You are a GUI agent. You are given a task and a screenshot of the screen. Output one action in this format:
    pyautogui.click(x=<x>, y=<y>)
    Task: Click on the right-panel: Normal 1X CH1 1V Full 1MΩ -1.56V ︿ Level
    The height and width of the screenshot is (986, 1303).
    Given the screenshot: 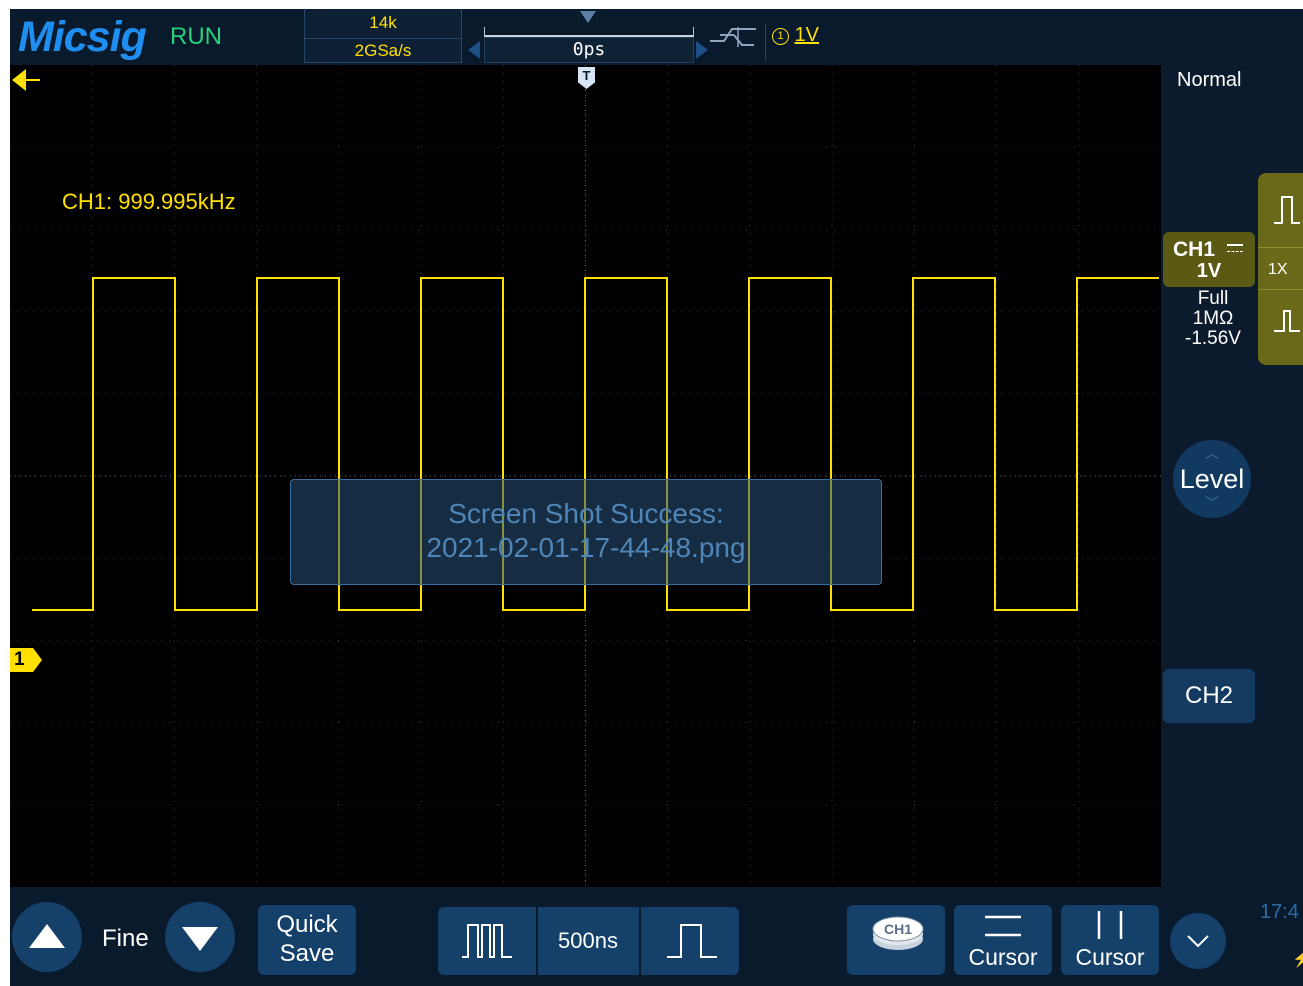 What is the action you would take?
    pyautogui.click(x=1232, y=476)
    